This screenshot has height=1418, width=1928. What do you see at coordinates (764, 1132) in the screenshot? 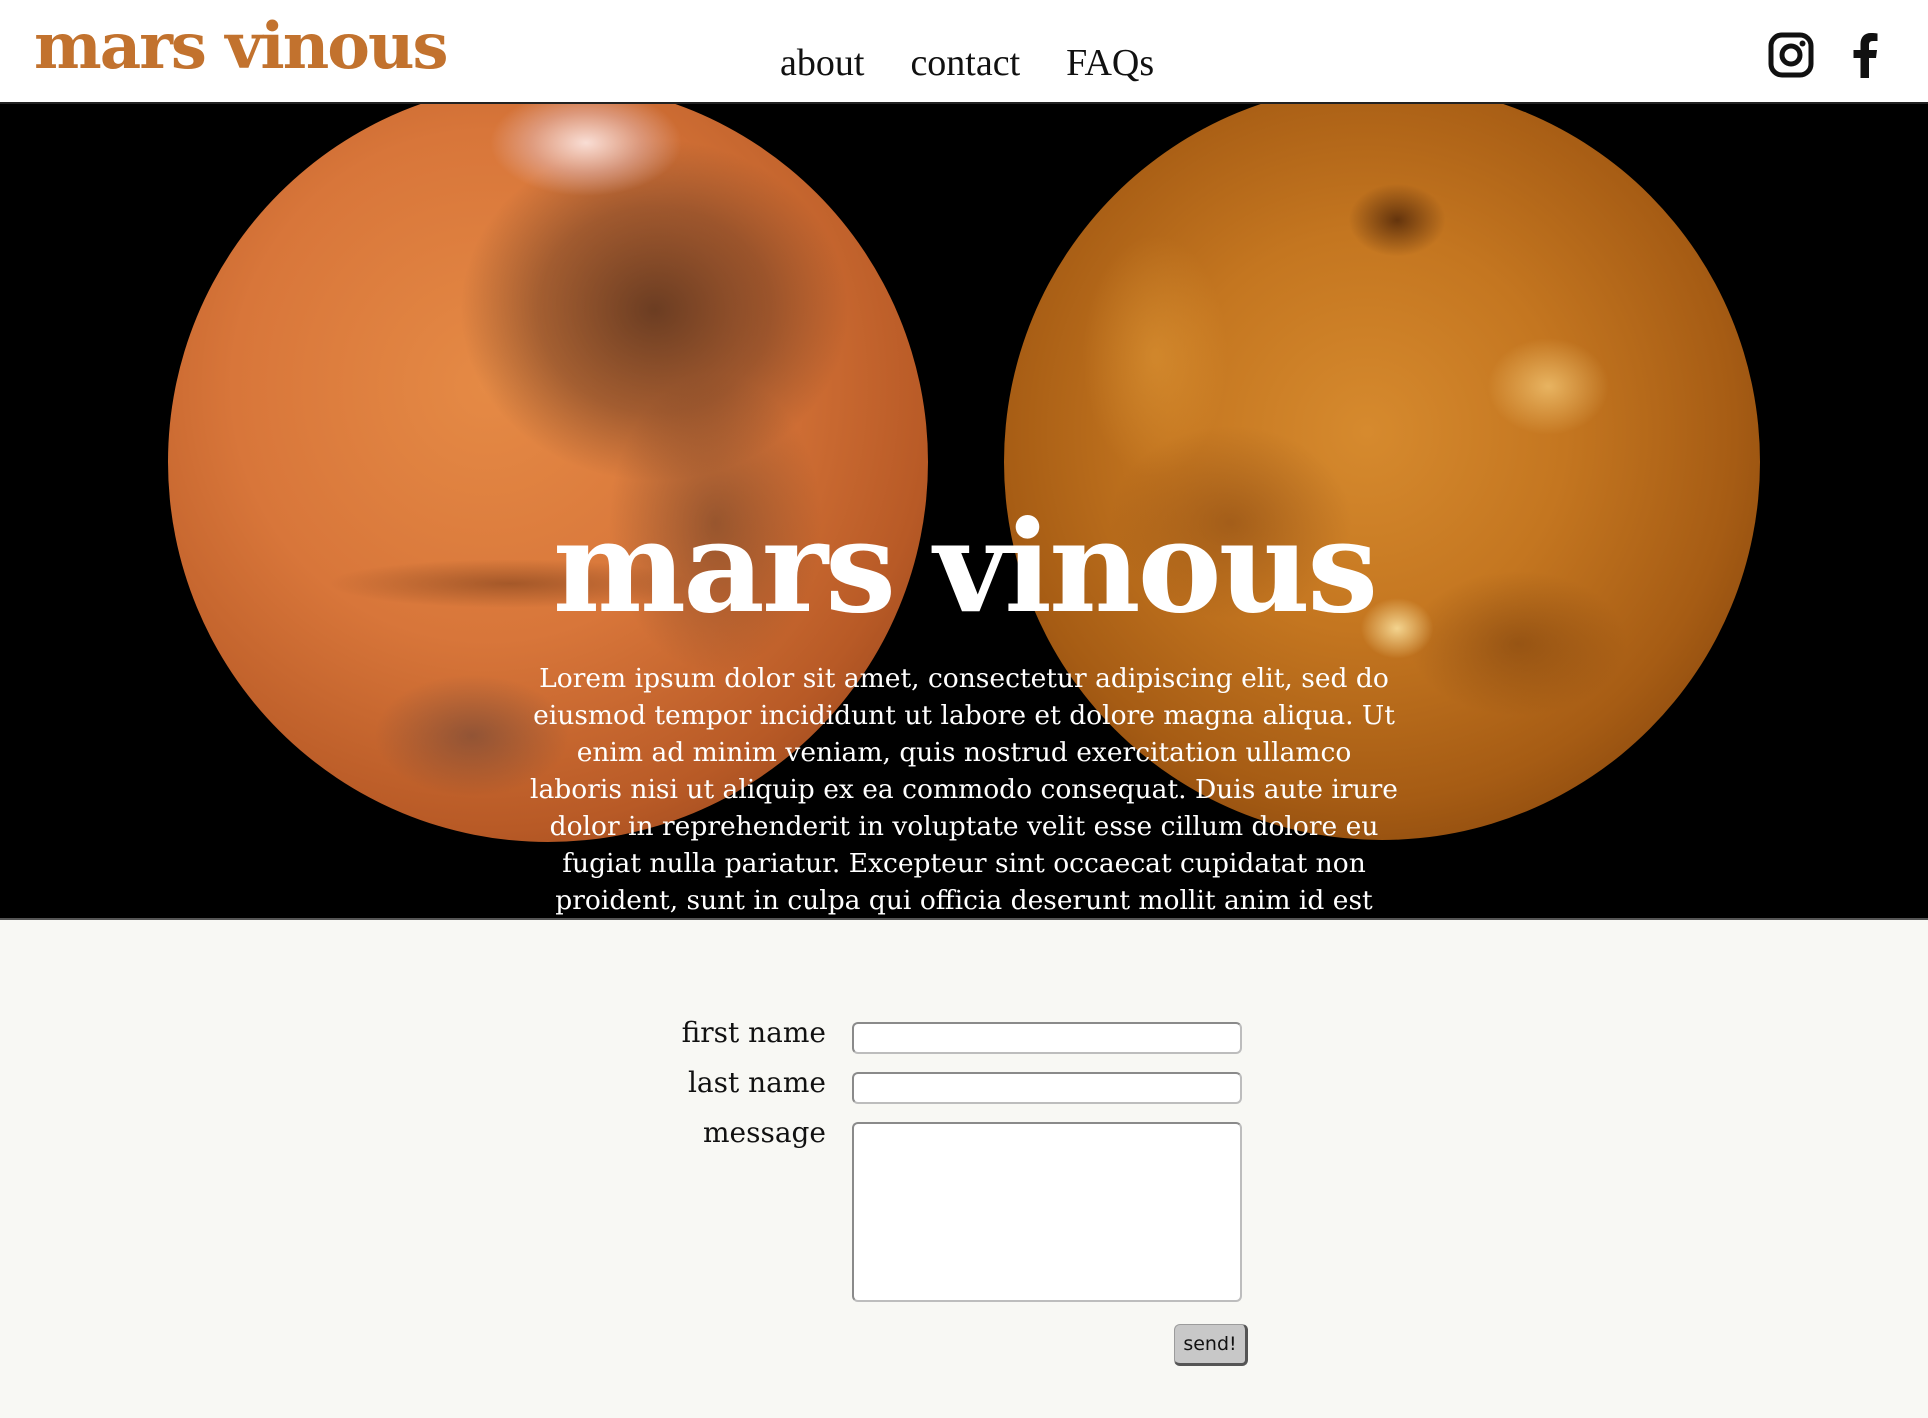
I see `message-label: message` at bounding box center [764, 1132].